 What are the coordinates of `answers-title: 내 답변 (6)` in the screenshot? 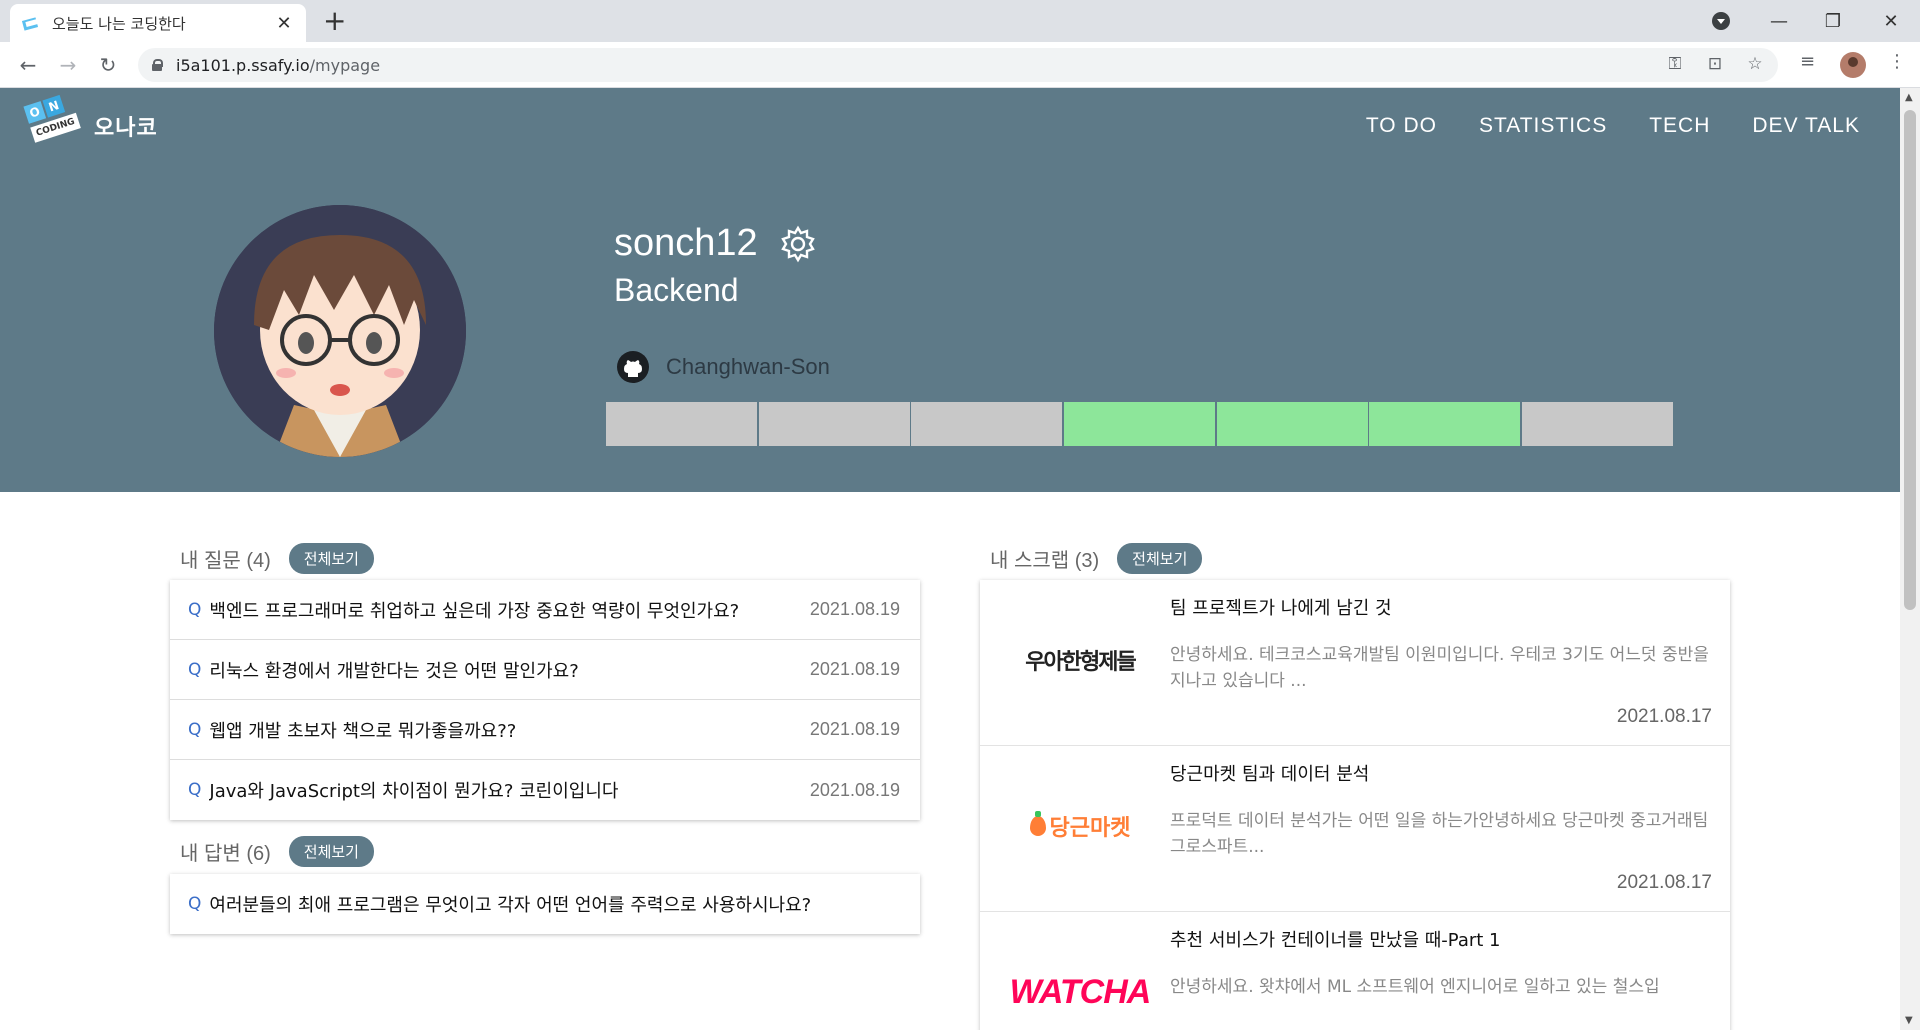 It's located at (225, 854).